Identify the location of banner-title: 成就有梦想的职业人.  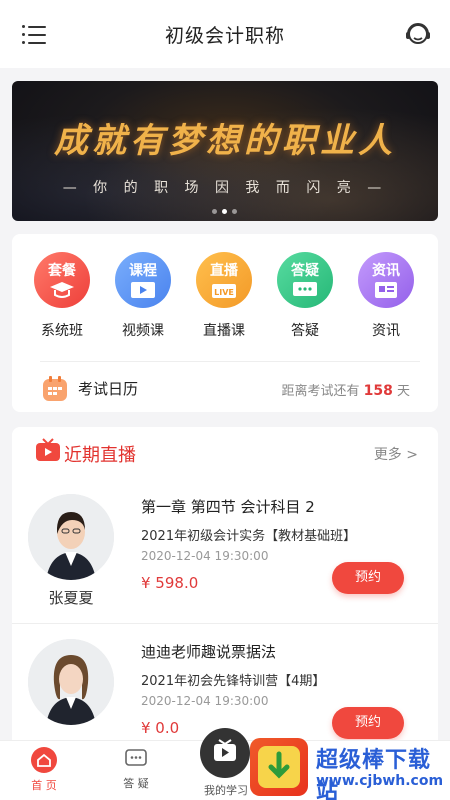
(225, 141).